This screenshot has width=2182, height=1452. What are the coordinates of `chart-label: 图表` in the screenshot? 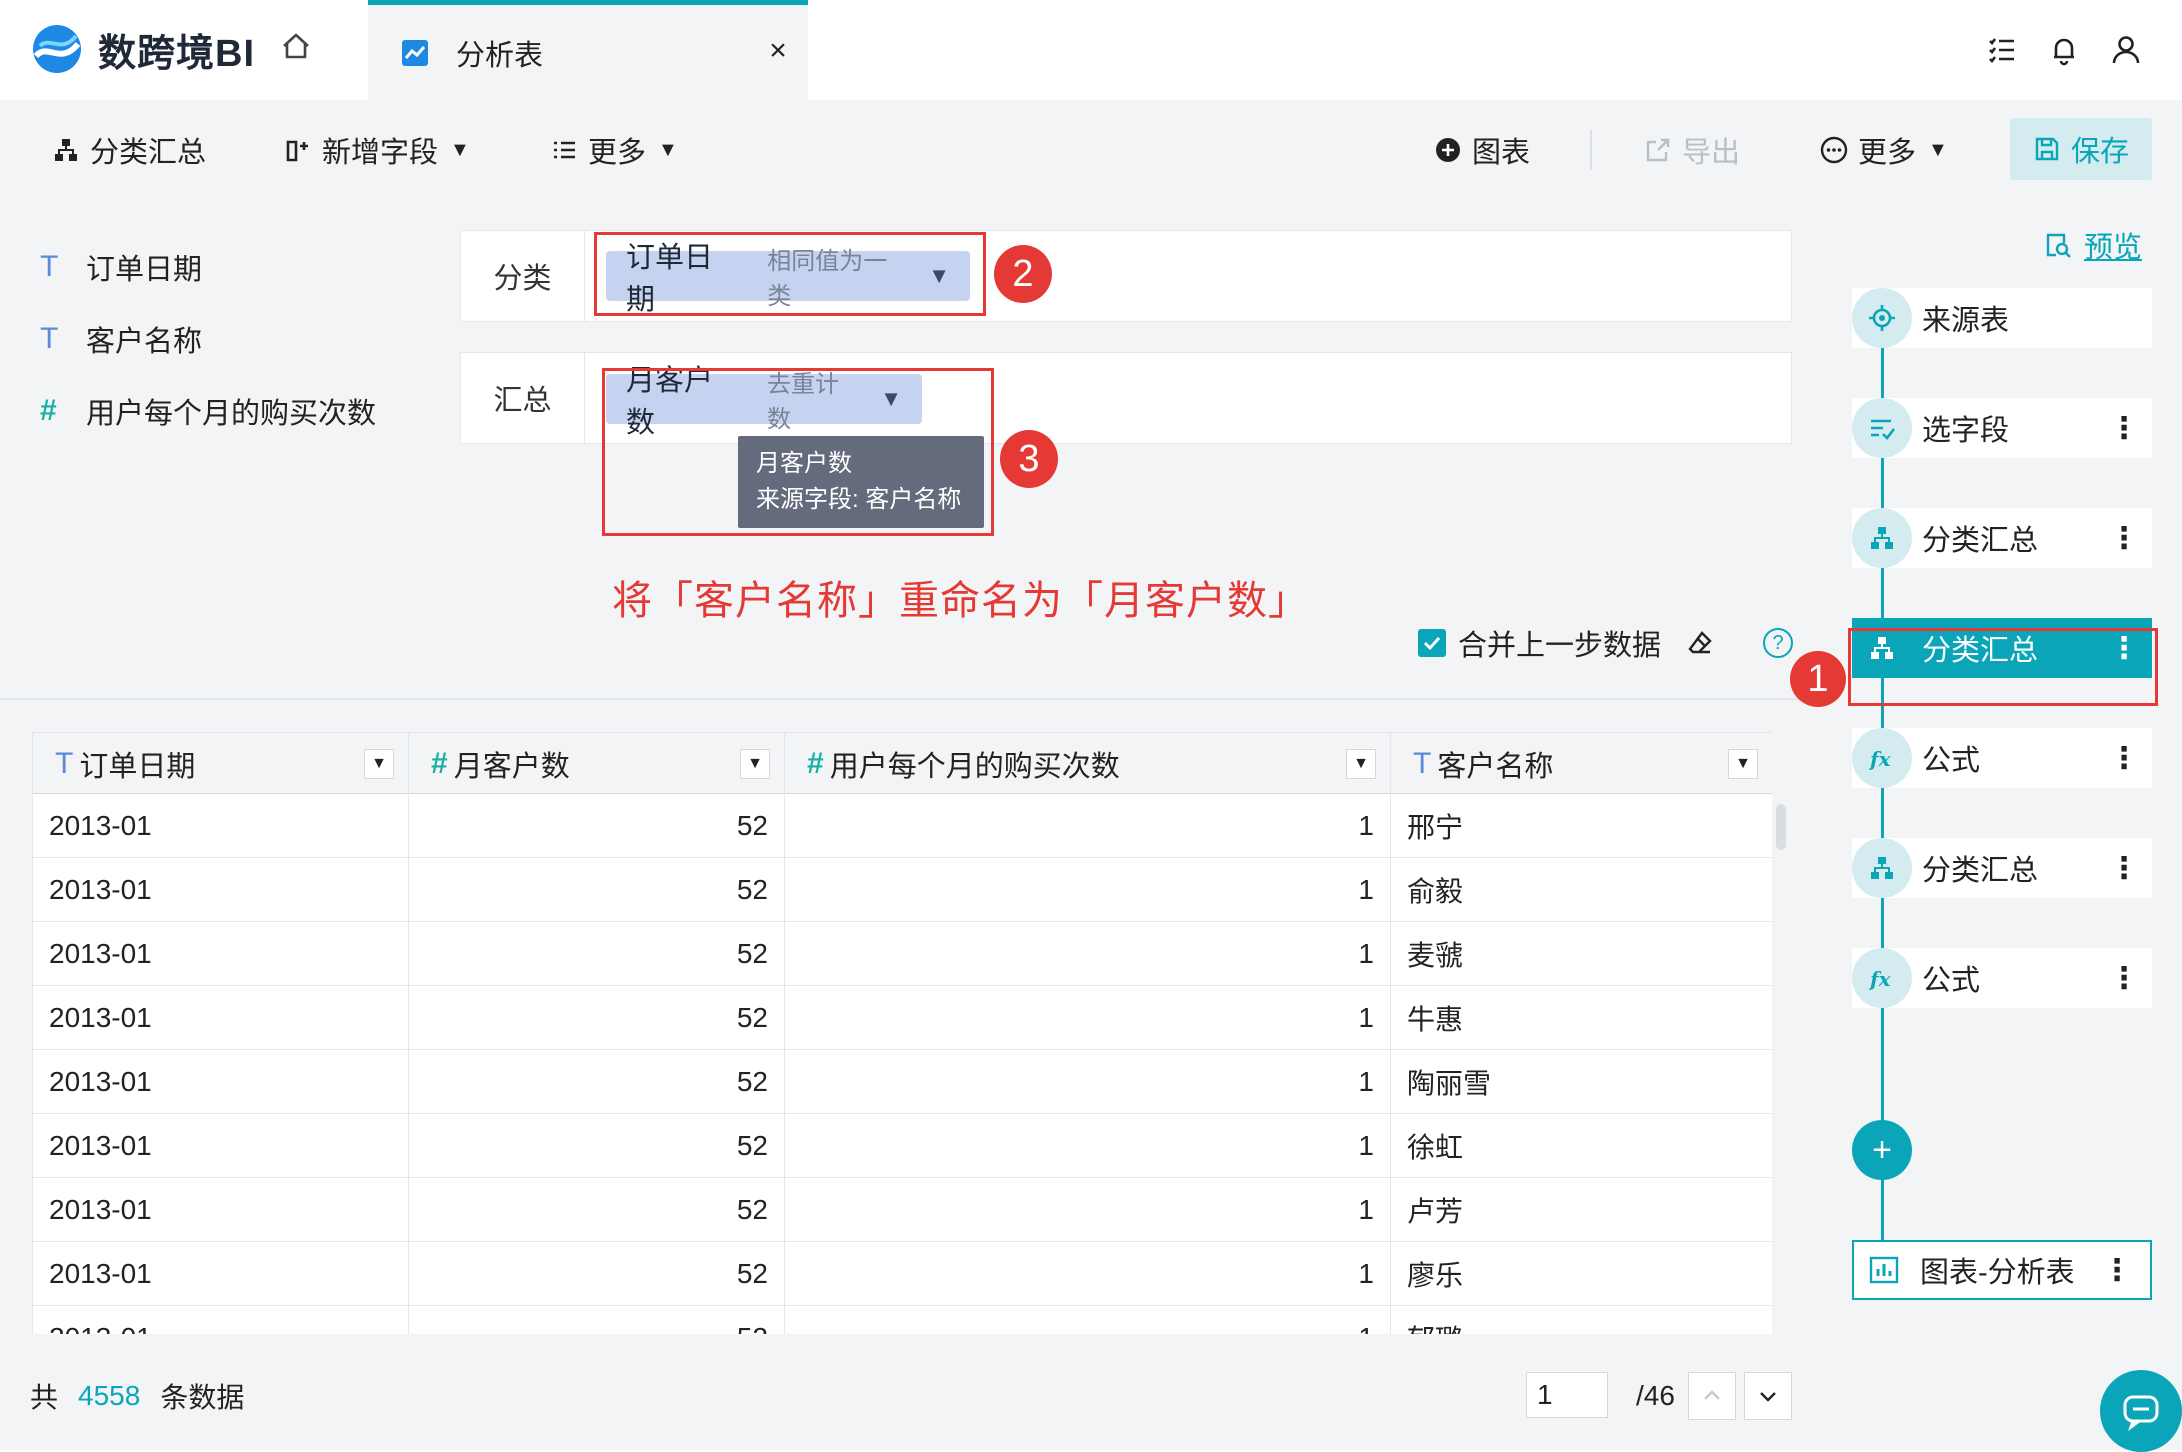 It's located at (1501, 153).